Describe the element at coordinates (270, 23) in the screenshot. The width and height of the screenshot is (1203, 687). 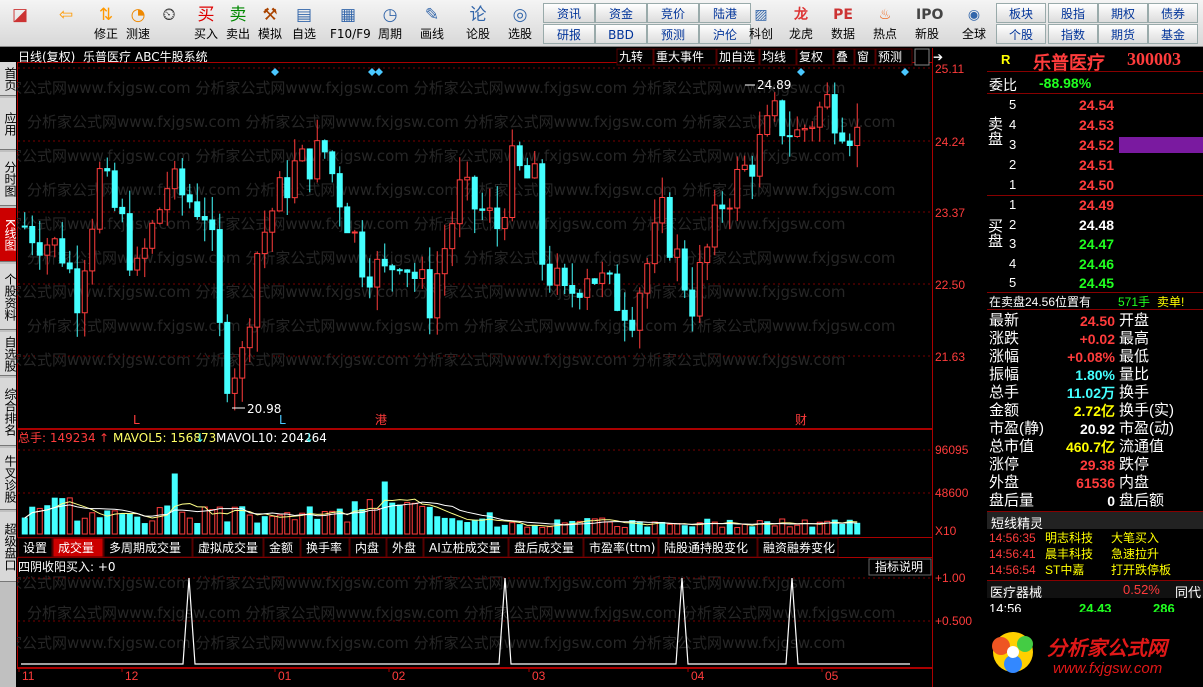
I see `toolbar-sim-button: ⚒ 模拟` at that location.